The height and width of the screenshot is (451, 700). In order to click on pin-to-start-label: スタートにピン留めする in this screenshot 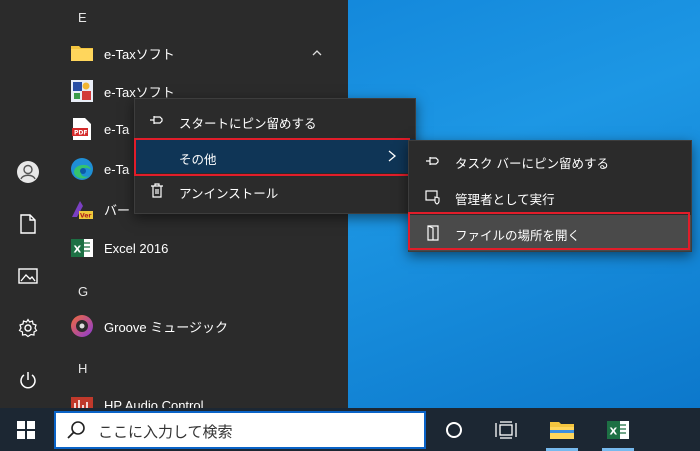, I will do `click(248, 123)`.